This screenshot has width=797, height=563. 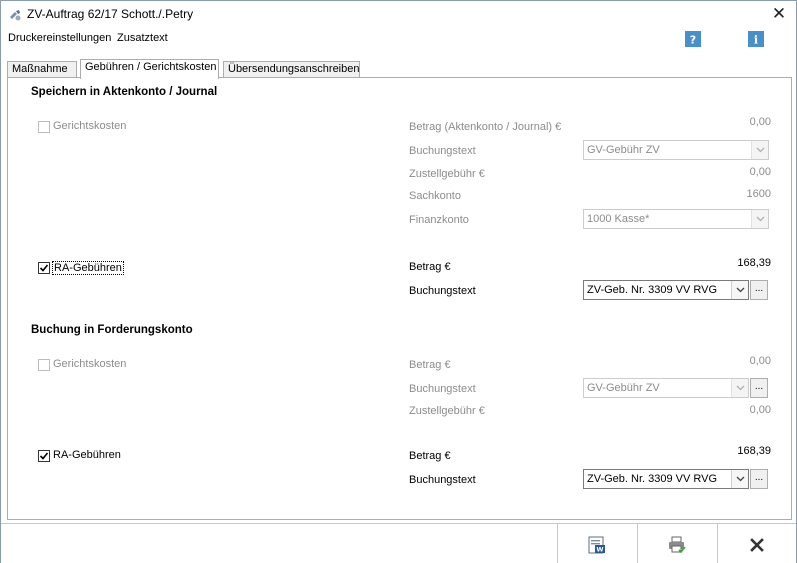 I want to click on tab-gebuehren-gerichtskosten: Gebühren / Gerichtskosten, so click(x=149, y=69).